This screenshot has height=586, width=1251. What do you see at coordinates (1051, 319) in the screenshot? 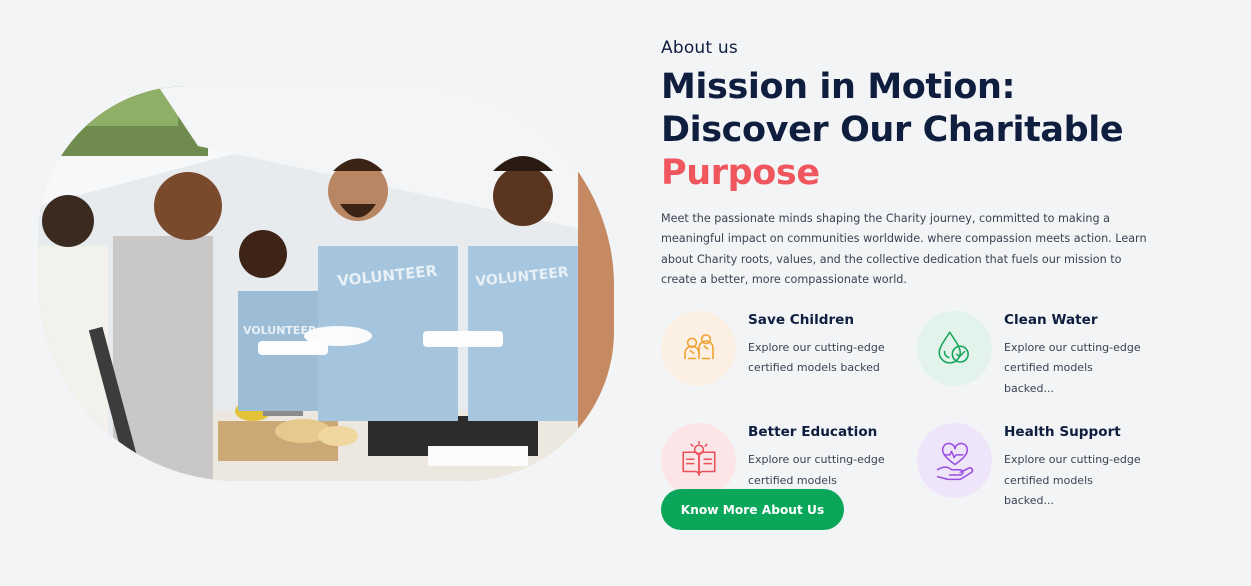
I see `feature-title: Clean Water` at bounding box center [1051, 319].